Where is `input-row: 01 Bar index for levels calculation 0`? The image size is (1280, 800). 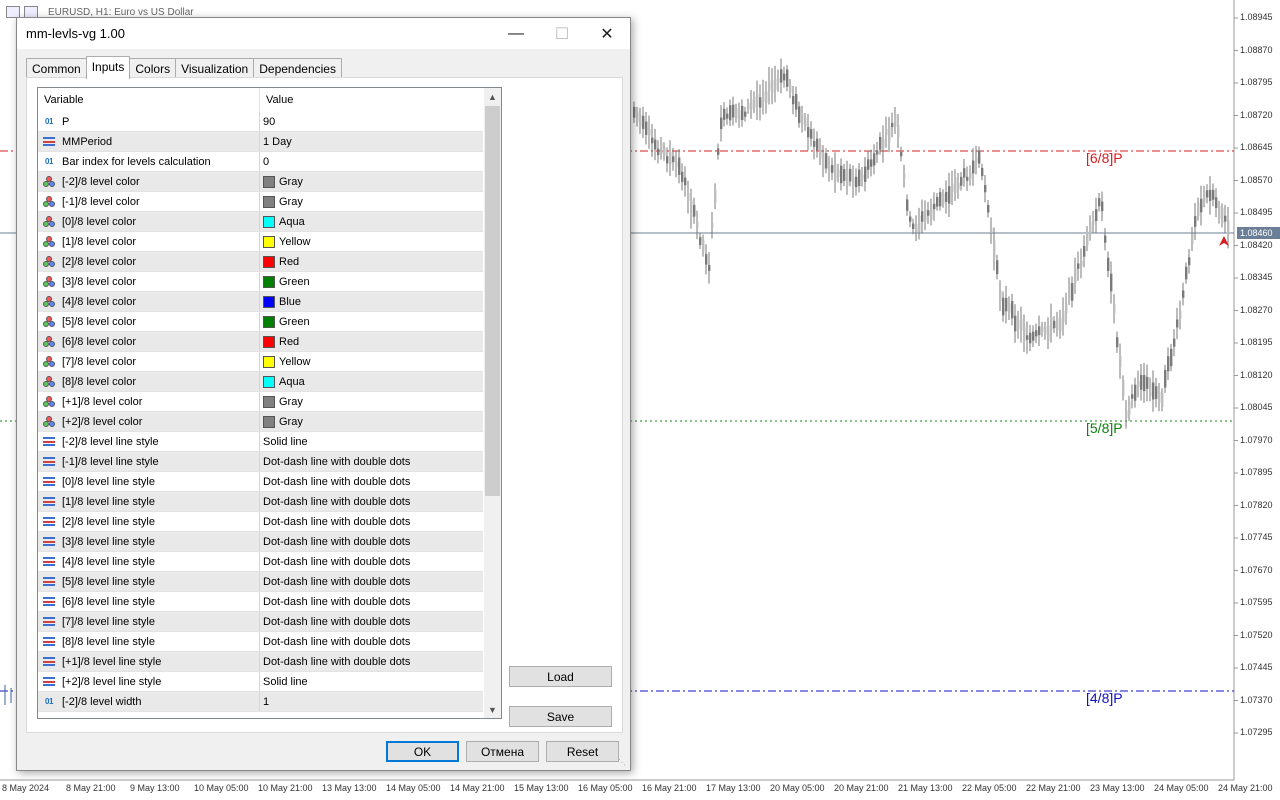 input-row: 01 Bar index for levels calculation 0 is located at coordinates (260, 162).